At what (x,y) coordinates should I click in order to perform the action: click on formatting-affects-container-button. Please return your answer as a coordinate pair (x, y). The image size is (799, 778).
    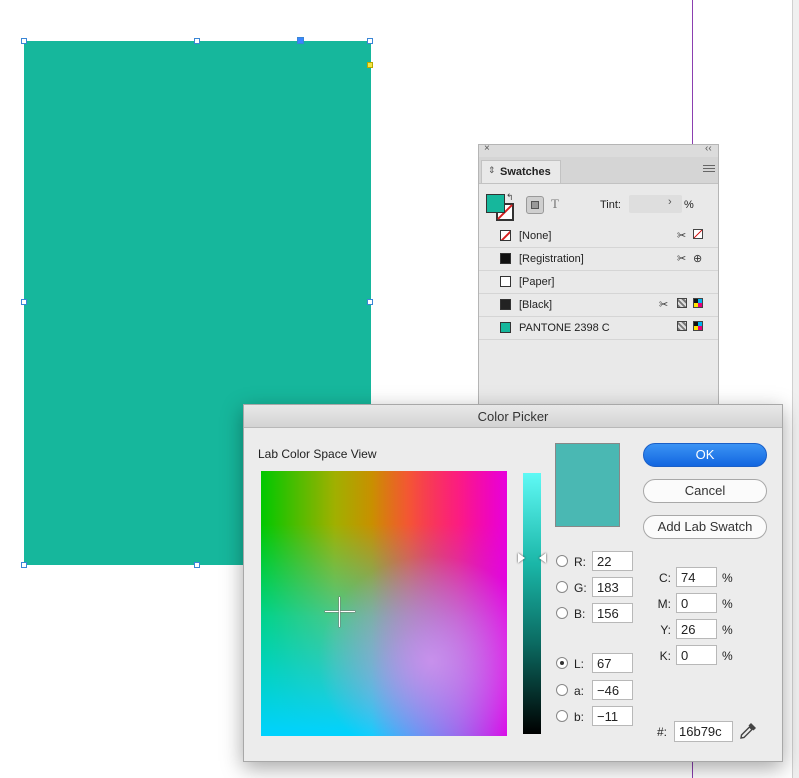
    Looking at the image, I should click on (535, 205).